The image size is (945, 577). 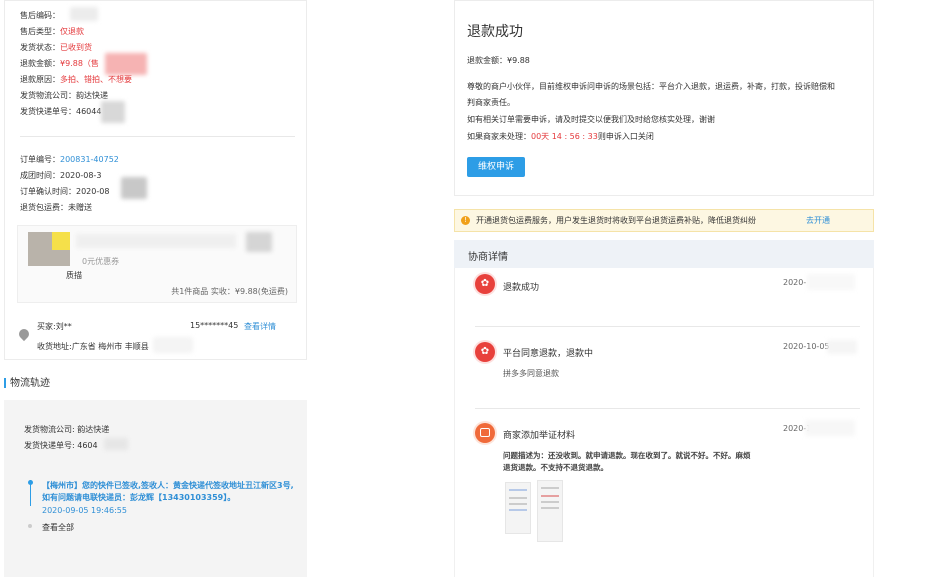 I want to click on order-total: 共1件商品 实收：¥9.88(免运费), so click(x=229, y=291).